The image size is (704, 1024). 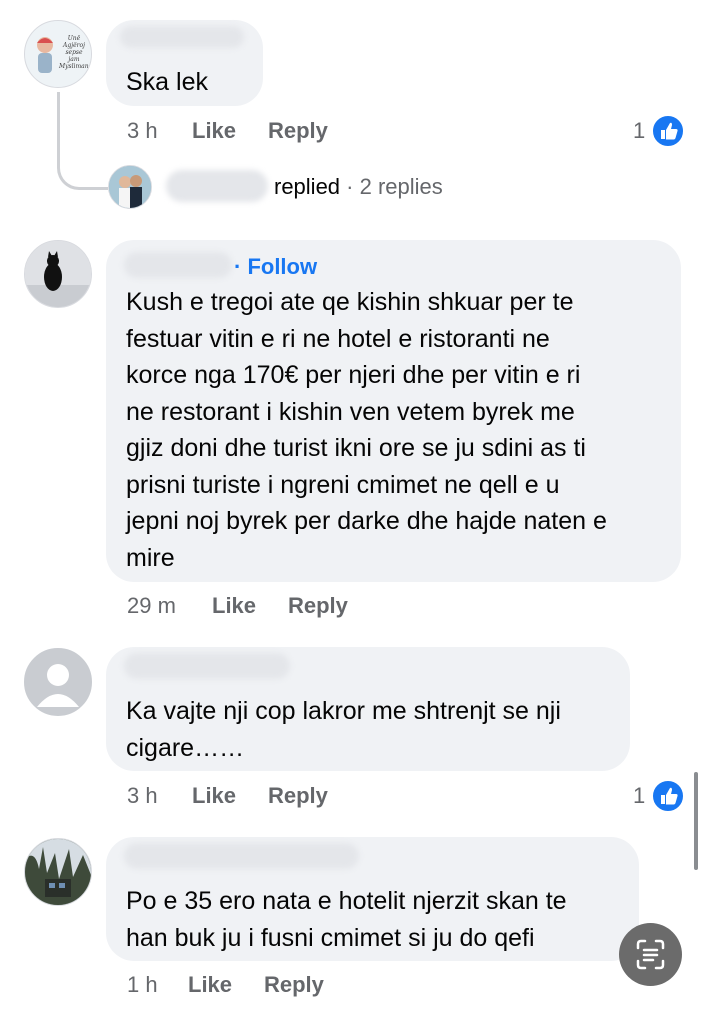 What do you see at coordinates (58, 54) in the screenshot?
I see `avatar: Unë Agjëroj sepse jam Mysliman.` at bounding box center [58, 54].